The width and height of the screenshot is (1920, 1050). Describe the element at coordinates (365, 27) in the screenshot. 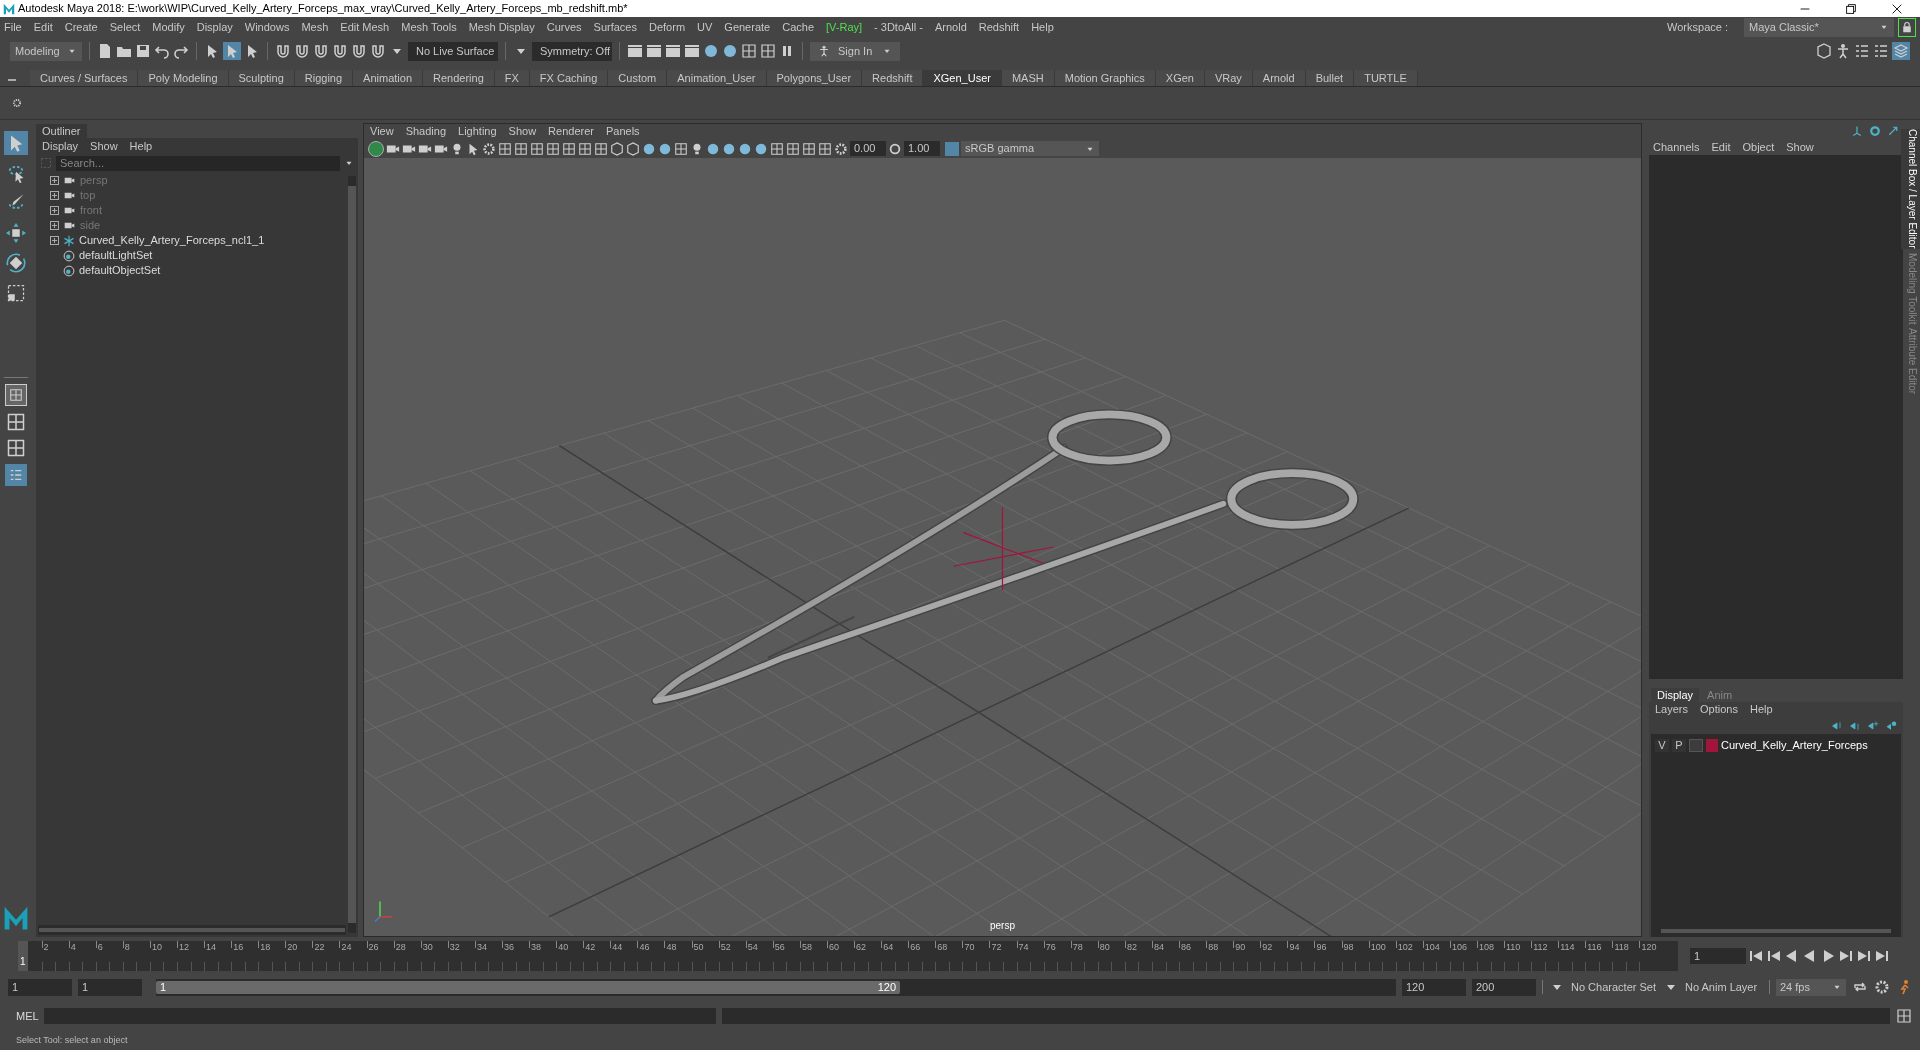

I see `menu-item: Edit Mesh` at that location.